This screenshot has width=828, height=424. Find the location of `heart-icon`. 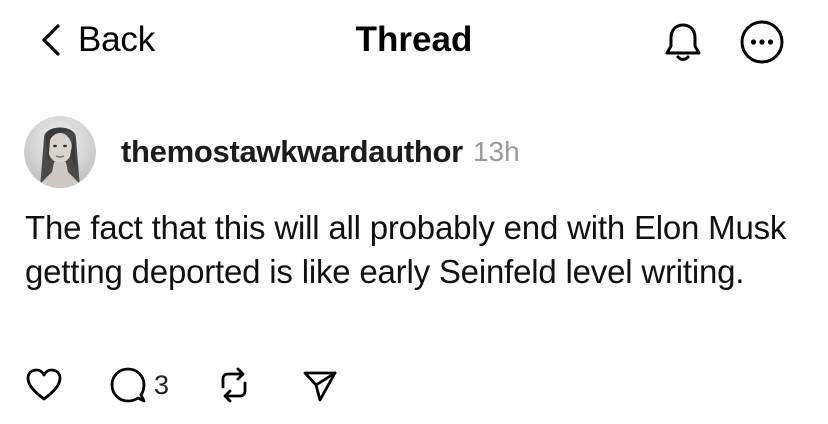

heart-icon is located at coordinates (44, 385).